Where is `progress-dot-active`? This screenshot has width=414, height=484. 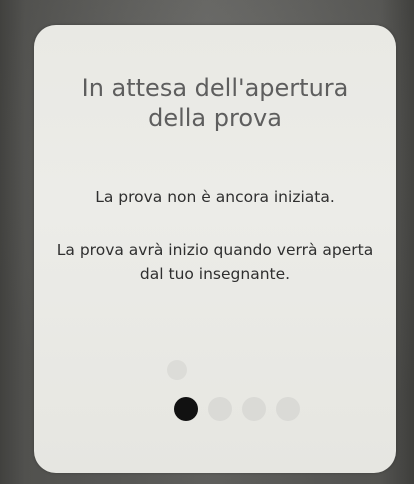
progress-dot-active is located at coordinates (186, 409).